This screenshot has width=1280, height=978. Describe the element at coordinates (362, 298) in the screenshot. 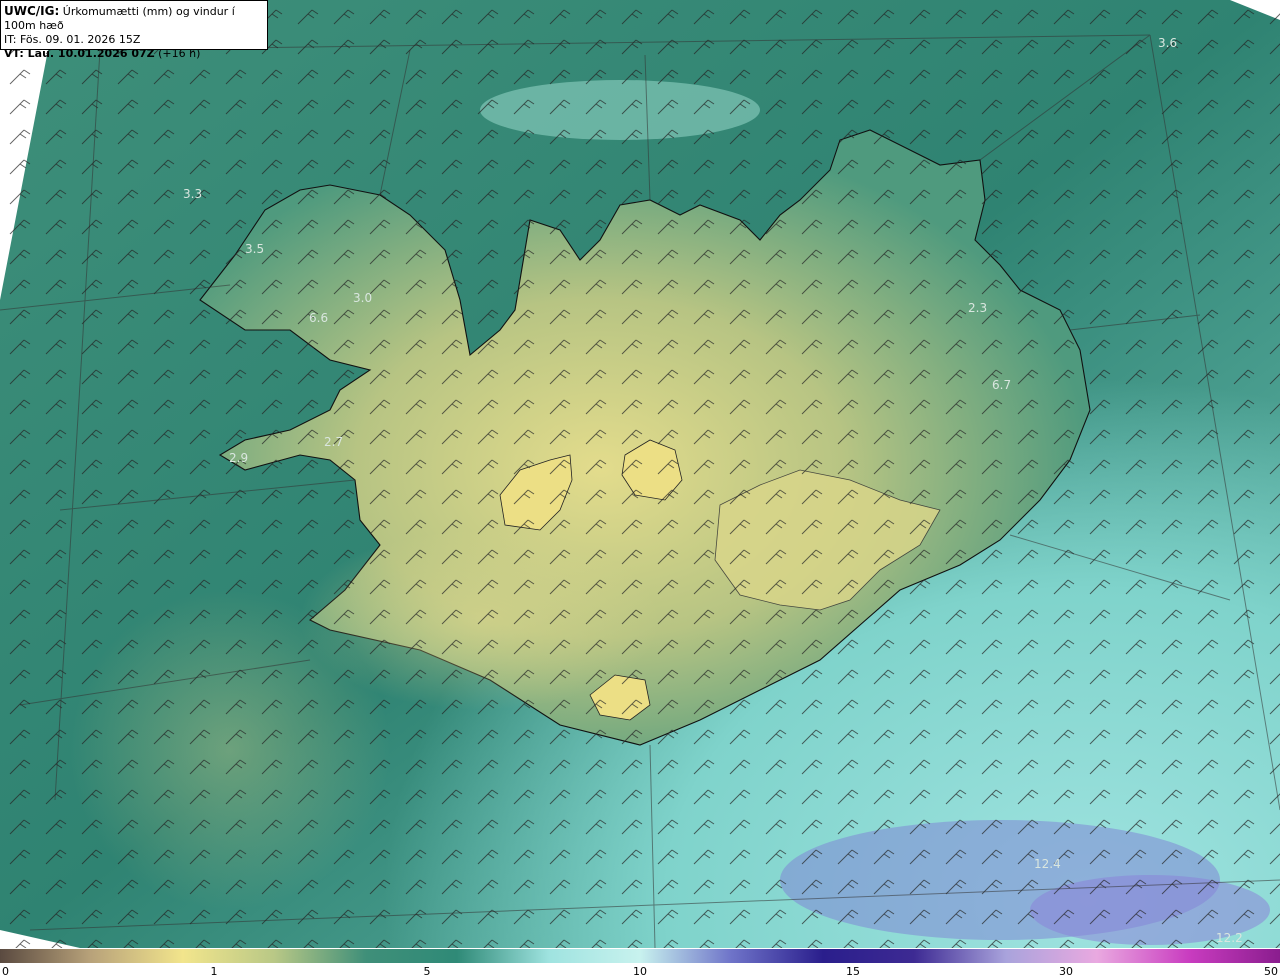

I see `station-value: 3.0` at that location.